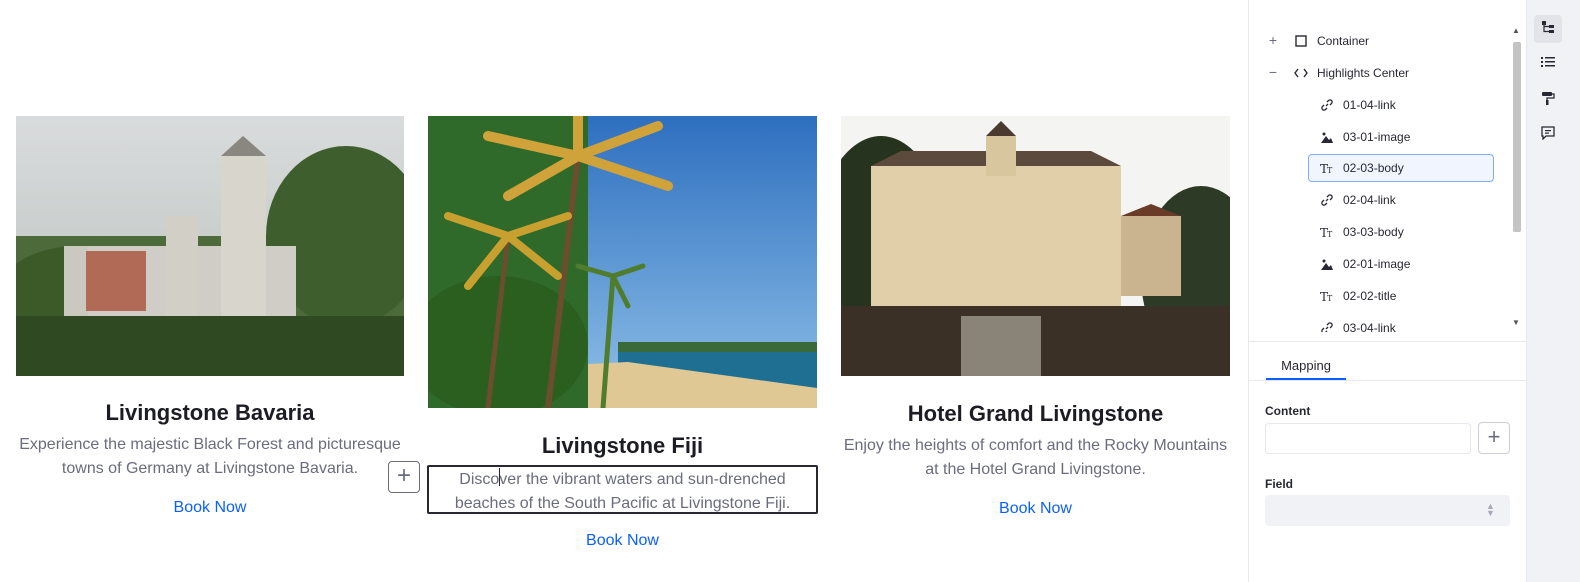 The width and height of the screenshot is (1580, 582). I want to click on paint-roller-icon, so click(1548, 100).